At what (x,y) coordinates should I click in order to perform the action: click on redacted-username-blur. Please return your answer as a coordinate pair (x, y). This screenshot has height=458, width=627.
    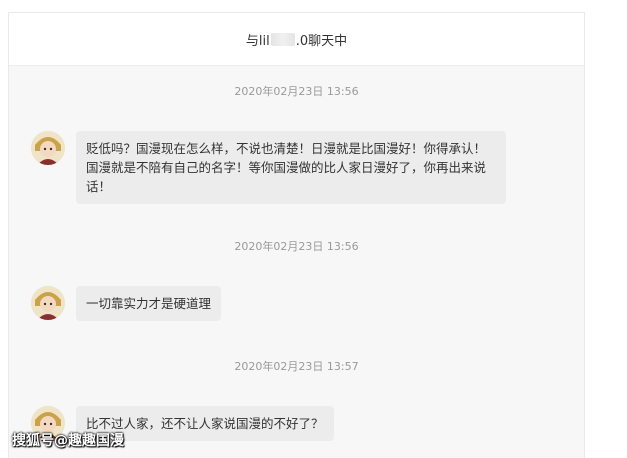
    Looking at the image, I should click on (282, 39).